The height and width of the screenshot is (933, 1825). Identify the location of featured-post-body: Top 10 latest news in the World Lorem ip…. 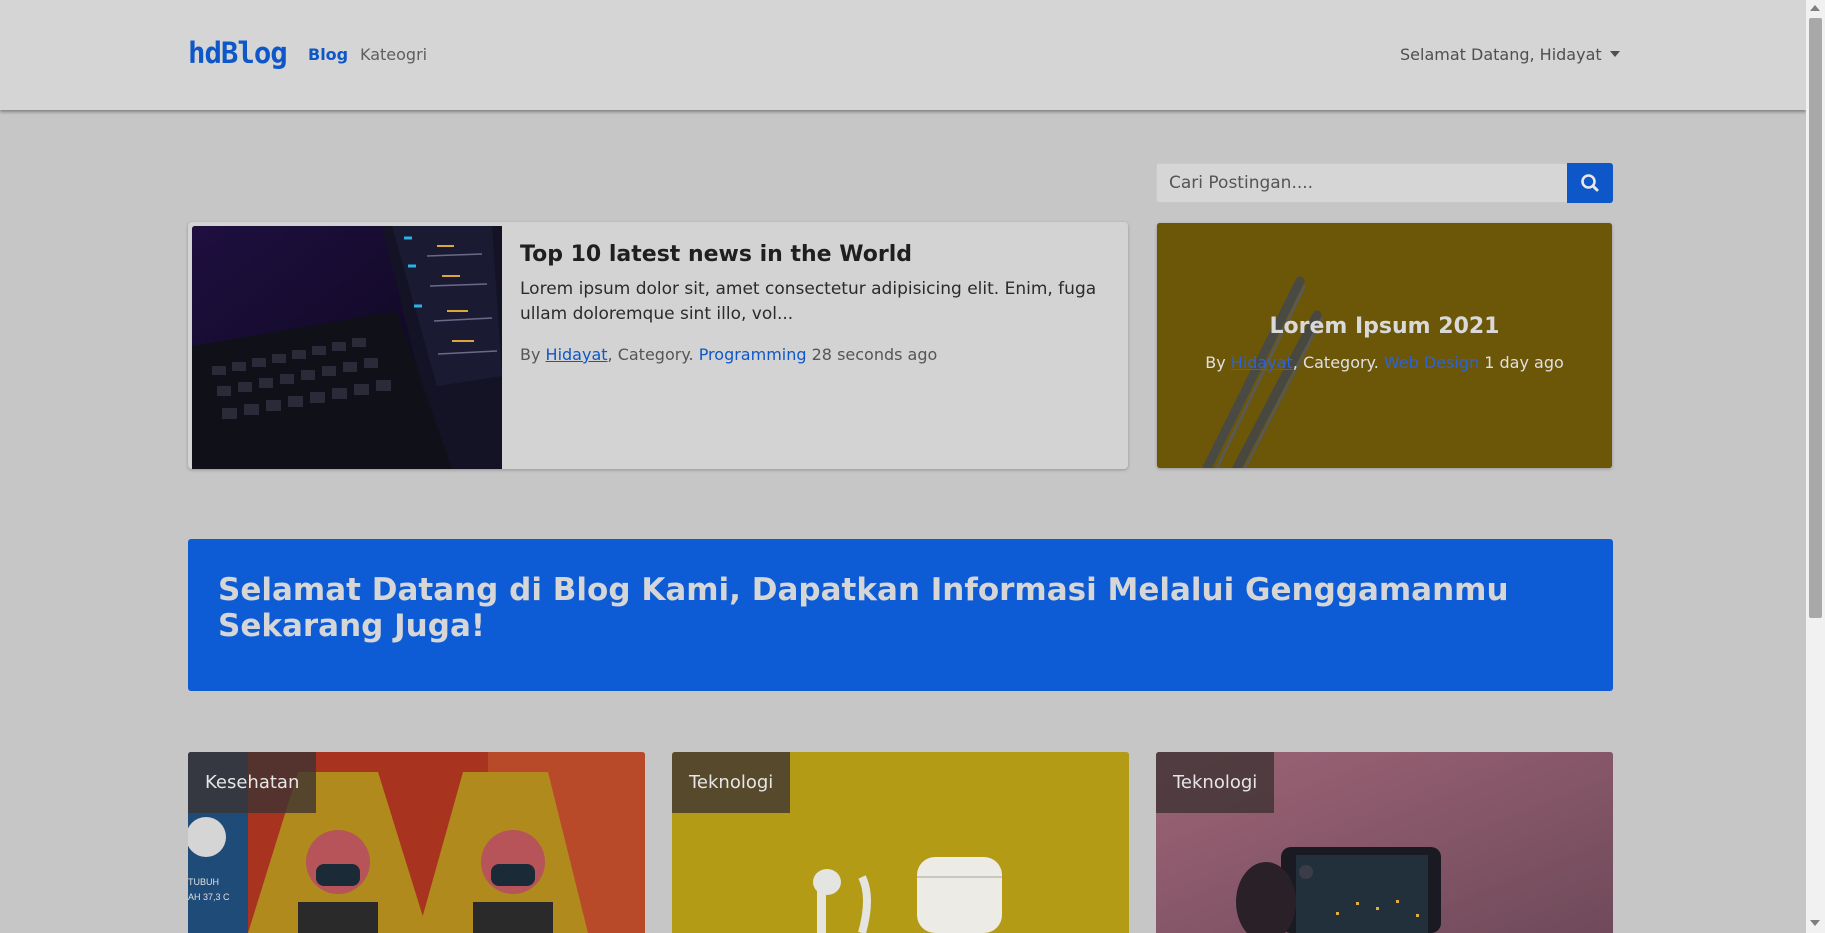
(815, 303).